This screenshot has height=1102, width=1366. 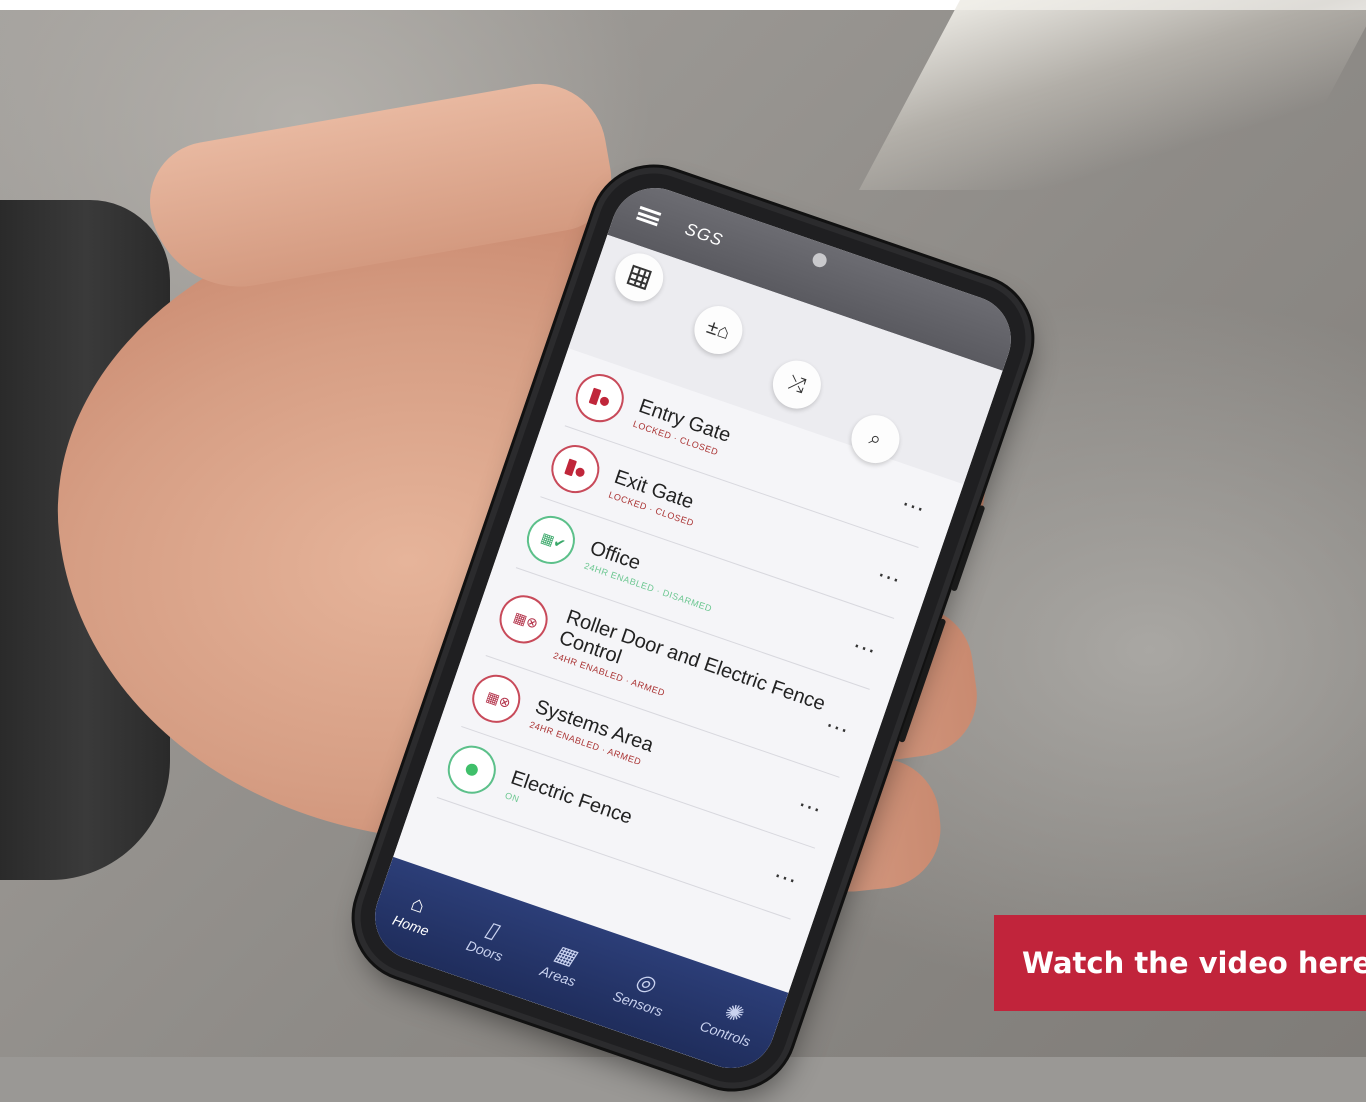 I want to click on grid-view-button, so click(x=639, y=277).